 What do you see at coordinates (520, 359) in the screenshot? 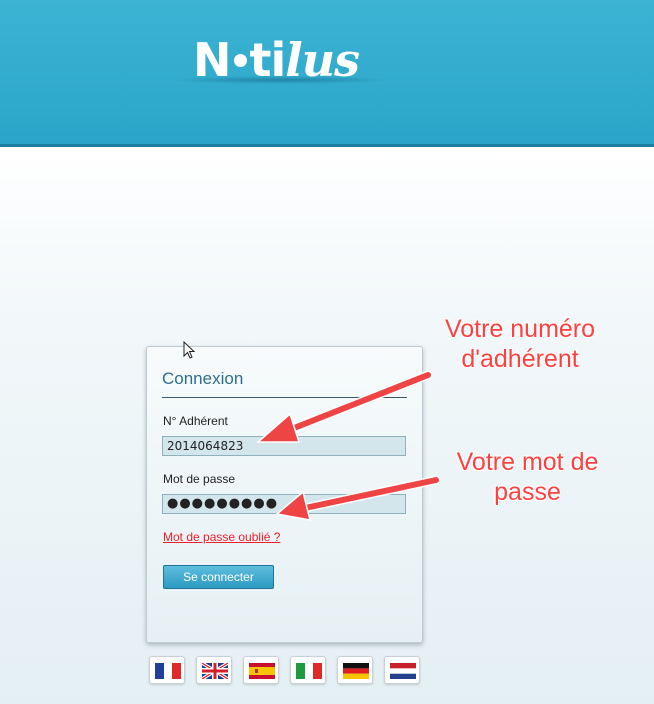
I see `annotation-member-line2: d'adhérent` at bounding box center [520, 359].